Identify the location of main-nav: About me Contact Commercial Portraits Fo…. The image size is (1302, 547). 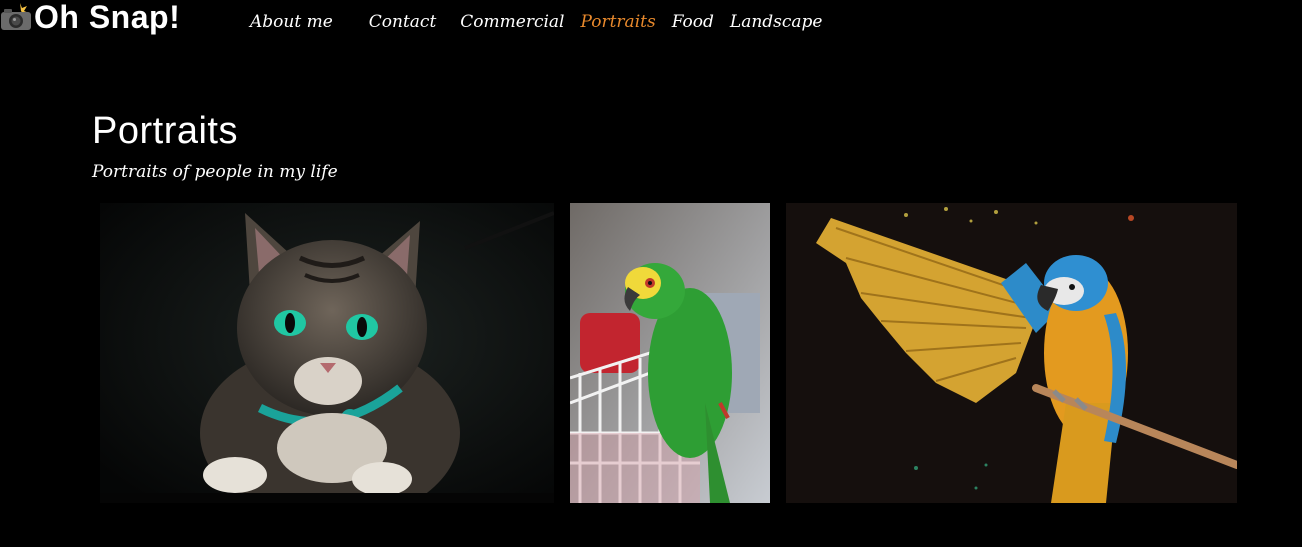
(536, 22).